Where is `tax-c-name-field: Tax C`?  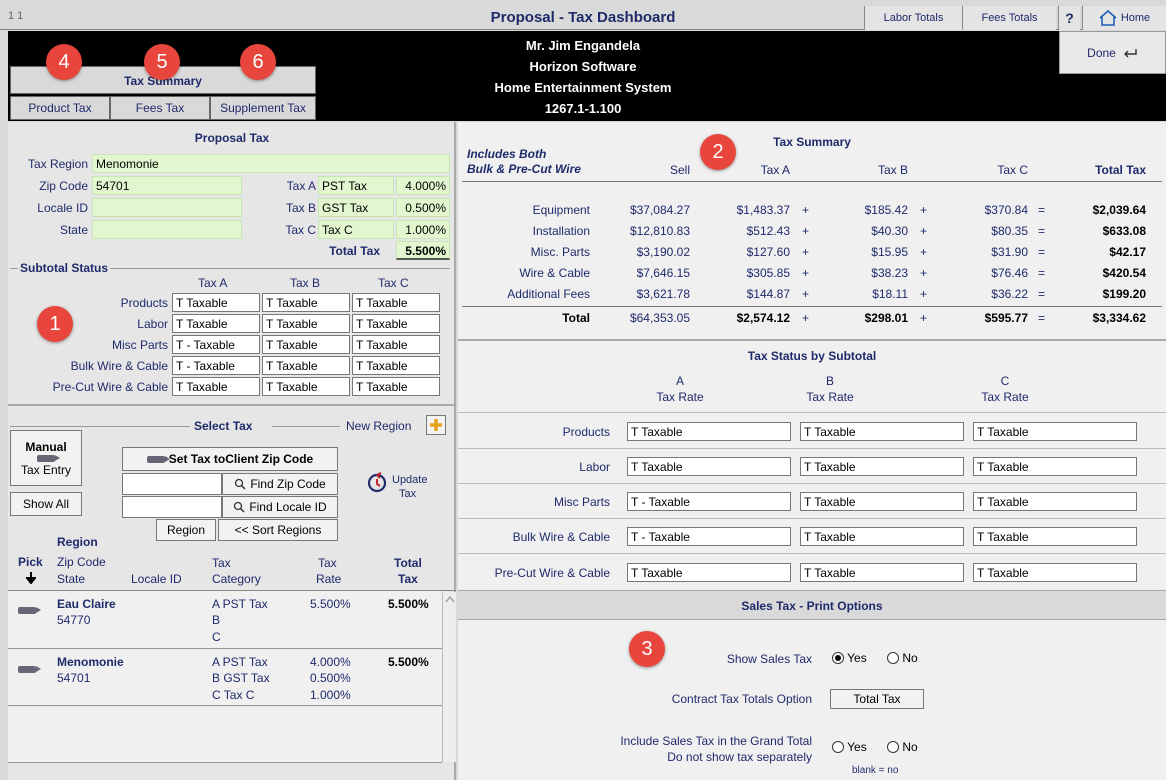 tax-c-name-field: Tax C is located at coordinates (356, 229).